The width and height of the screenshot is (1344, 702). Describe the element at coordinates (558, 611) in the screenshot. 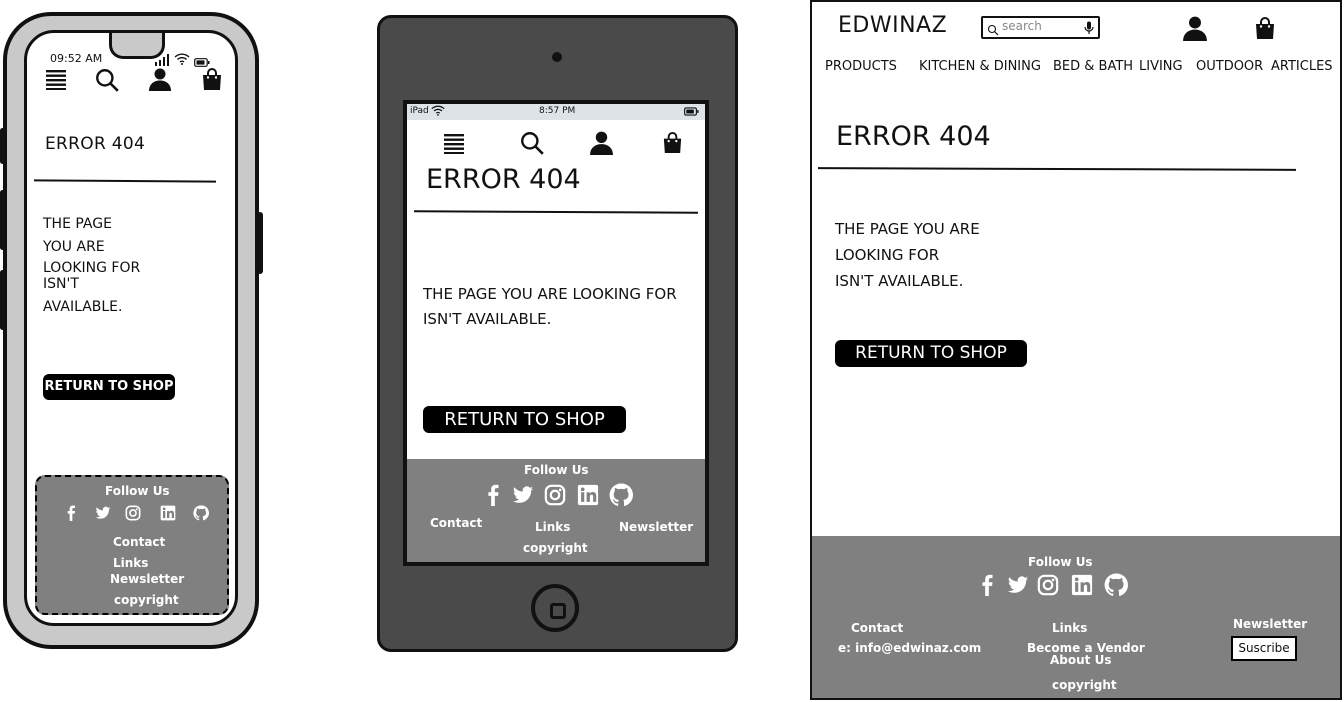

I see `home-button-square` at that location.